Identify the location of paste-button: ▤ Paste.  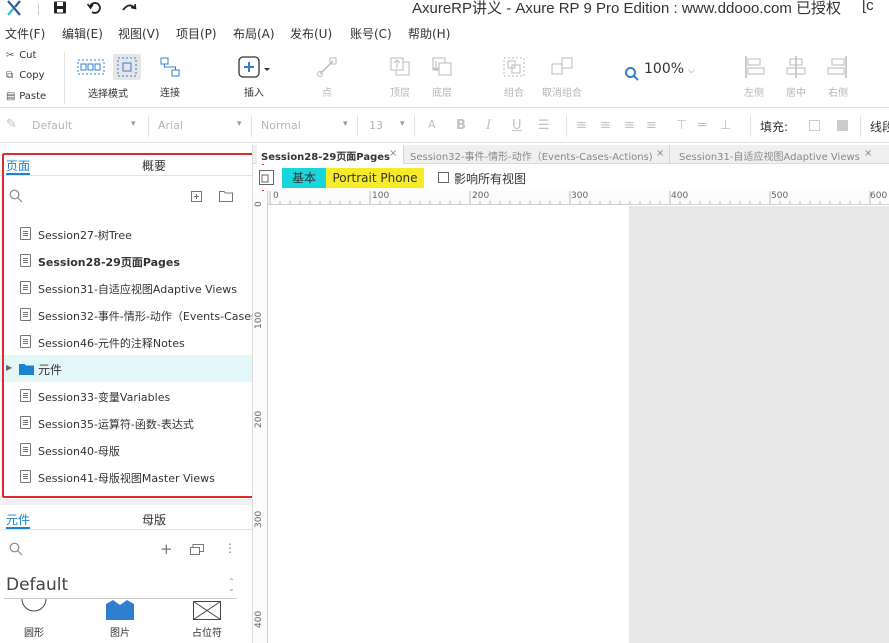
(26, 96).